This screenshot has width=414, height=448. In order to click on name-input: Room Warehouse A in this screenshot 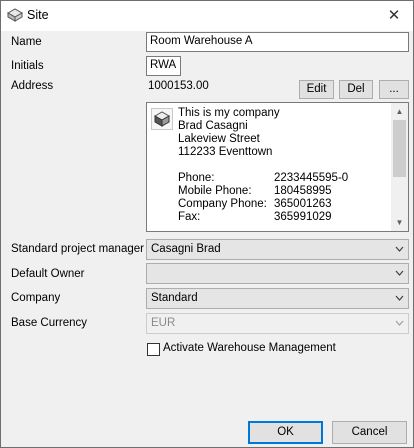, I will do `click(277, 42)`.